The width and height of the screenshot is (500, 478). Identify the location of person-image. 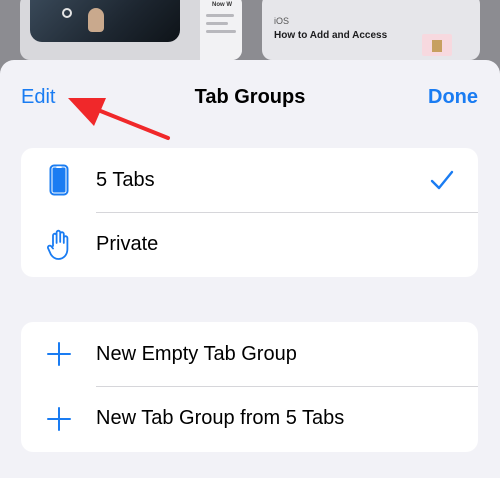
(96, 20).